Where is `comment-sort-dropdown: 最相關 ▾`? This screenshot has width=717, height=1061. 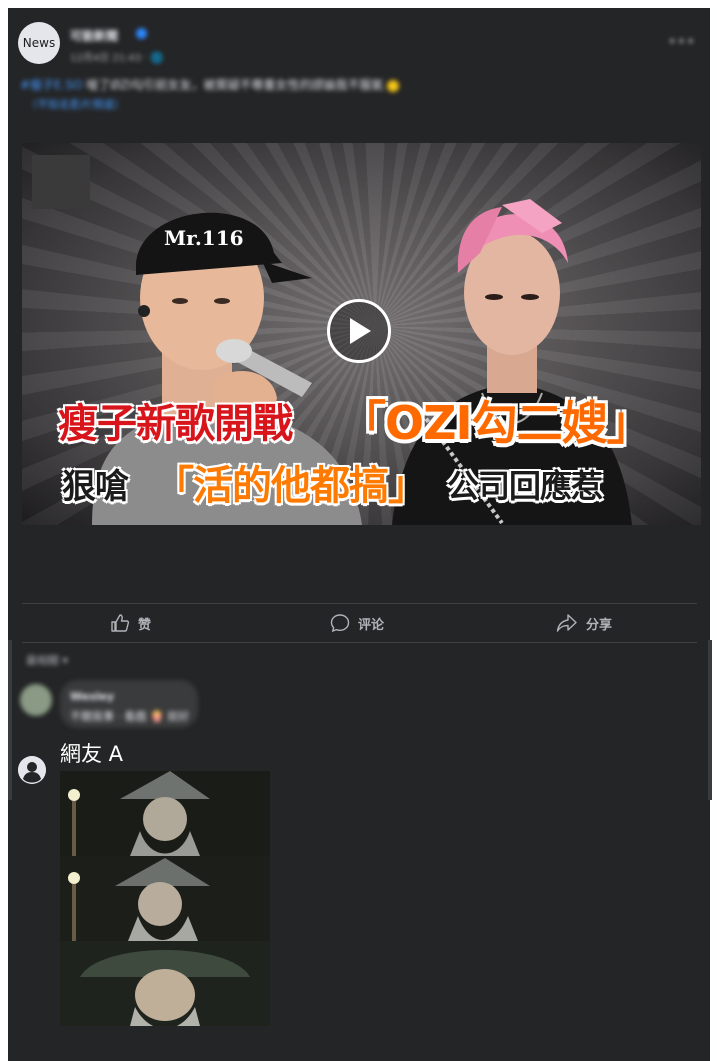
comment-sort-dropdown: 最相關 ▾ is located at coordinates (47, 660).